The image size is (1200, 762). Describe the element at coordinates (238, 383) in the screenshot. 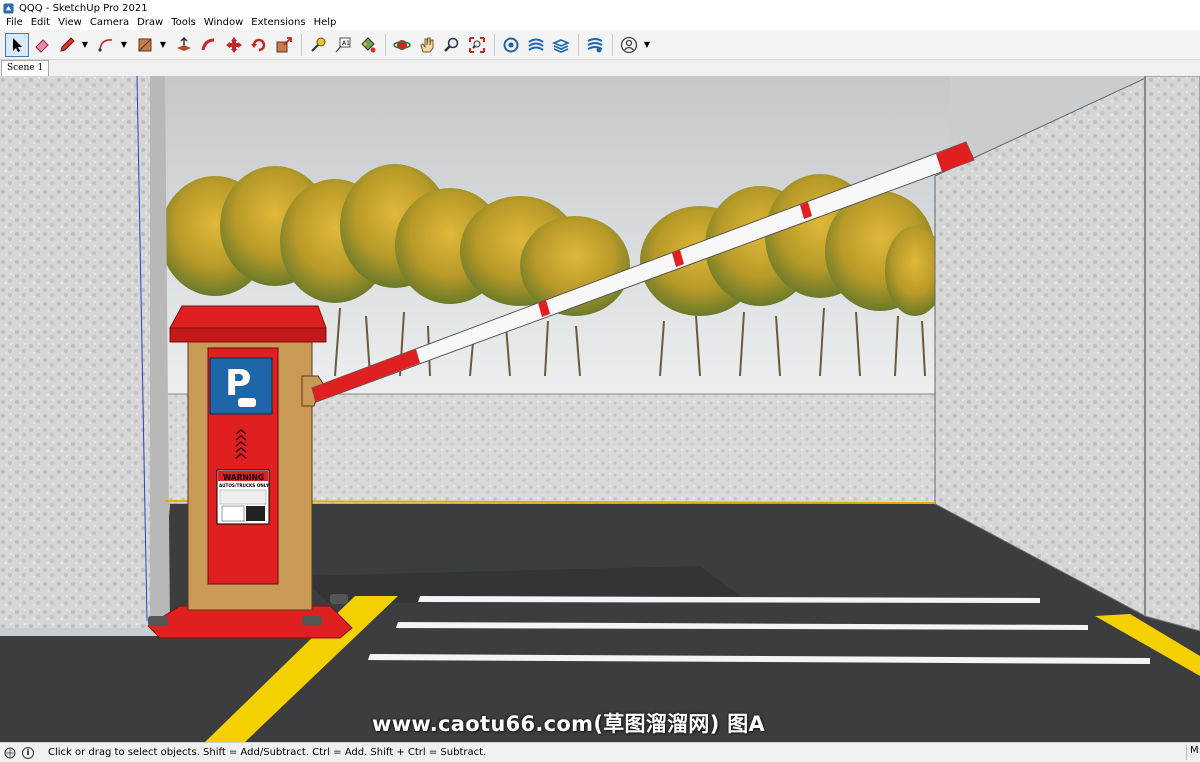

I see `parking-sign-letter: P` at that location.